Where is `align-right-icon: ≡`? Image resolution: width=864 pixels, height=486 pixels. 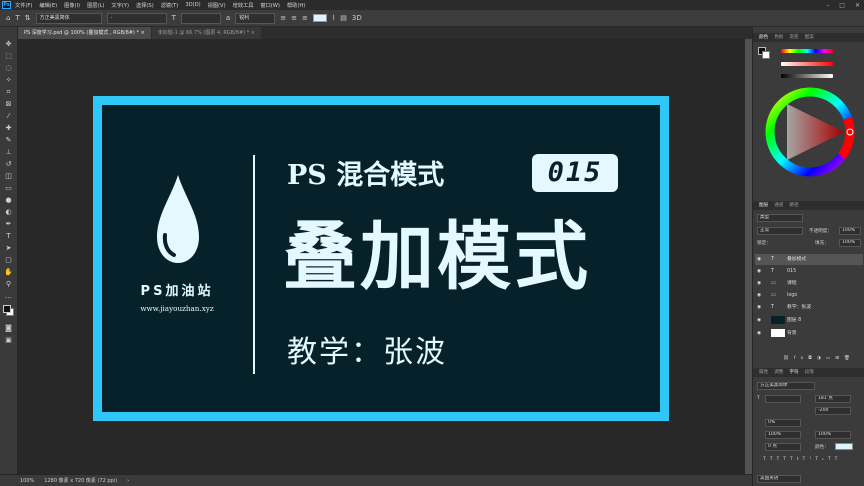
align-right-icon: ≡ is located at coordinates (305, 18).